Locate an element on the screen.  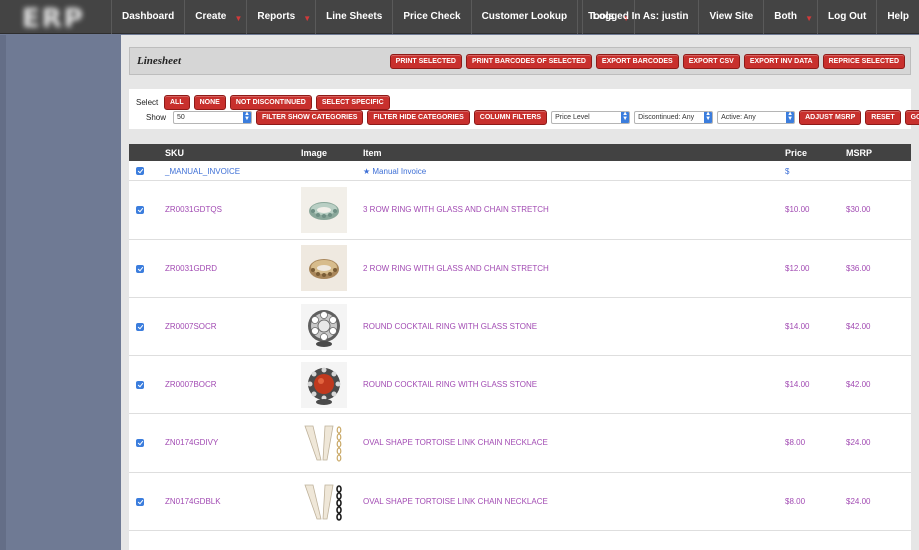
row-msrp: $42.00 is located at coordinates (858, 384).